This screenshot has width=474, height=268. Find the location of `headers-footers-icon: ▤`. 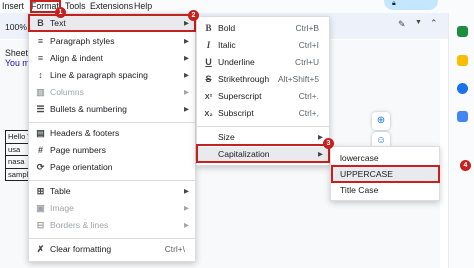

headers-footers-icon: ▤ is located at coordinates (40, 133).